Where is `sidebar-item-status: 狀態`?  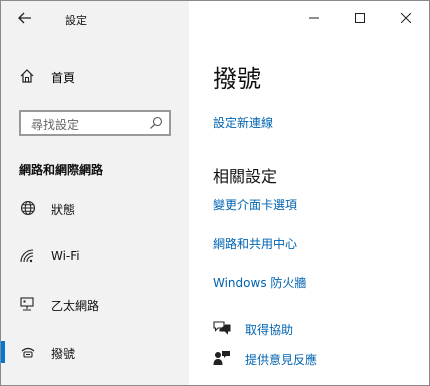 sidebar-item-status: 狀態 is located at coordinates (95, 208).